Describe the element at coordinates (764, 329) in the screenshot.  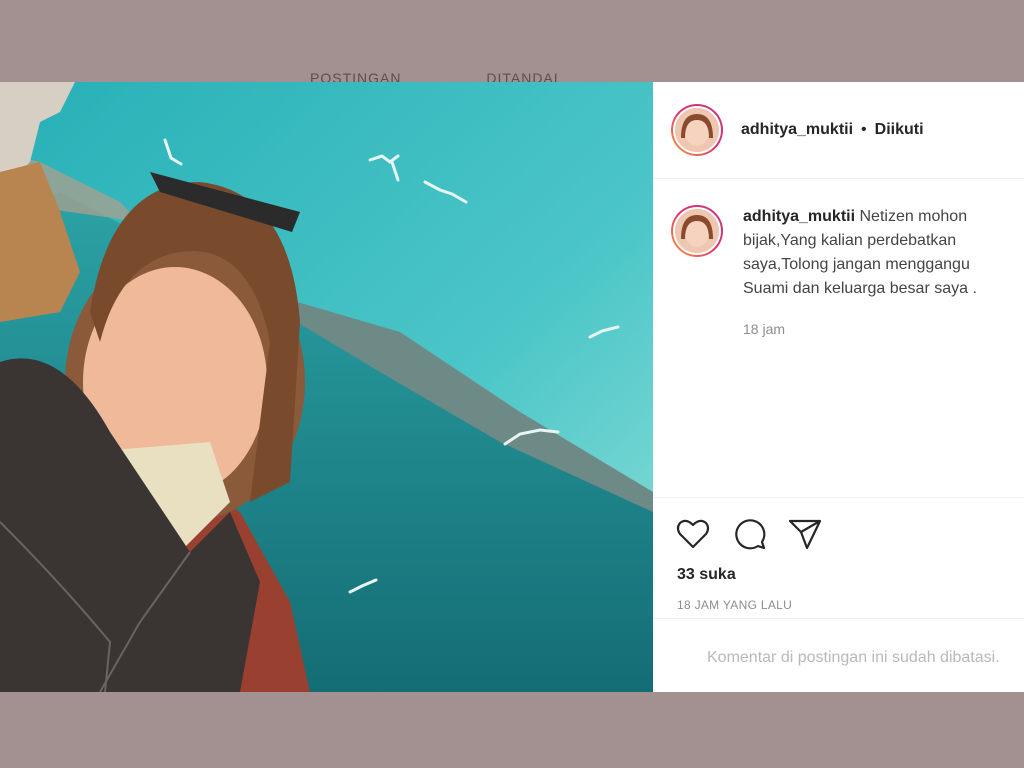
I see `caption-time: 18 jam` at that location.